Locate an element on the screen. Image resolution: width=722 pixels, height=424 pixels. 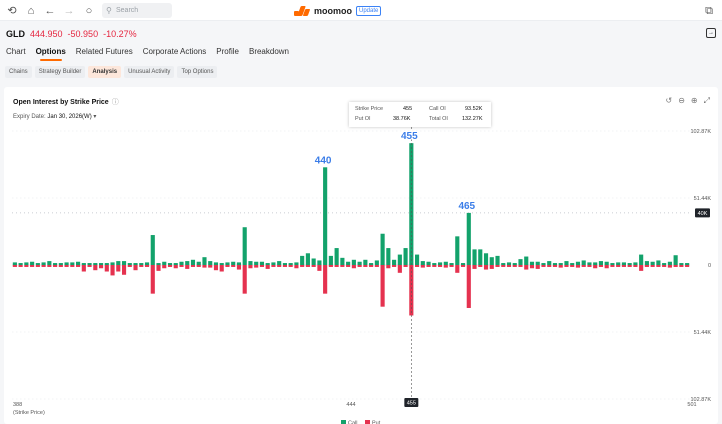
tab-related-futures: Related Futures is located at coordinates (104, 51).